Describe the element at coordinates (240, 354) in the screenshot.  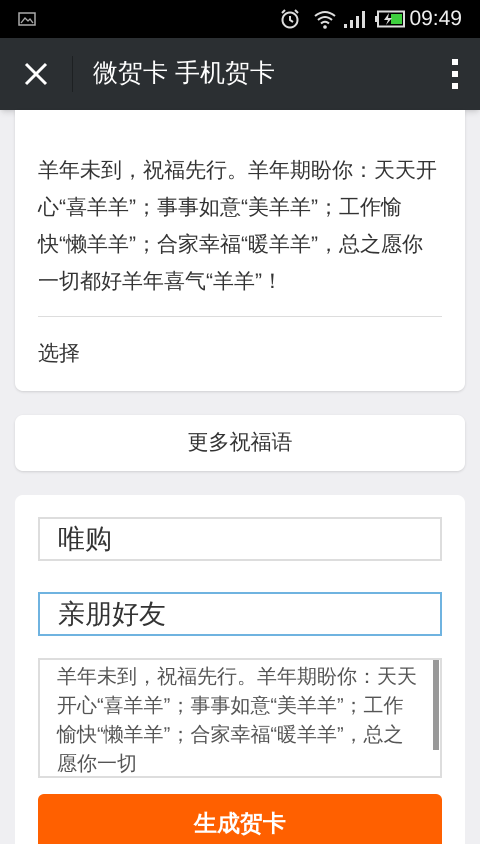
I see `select-button: 选择` at that location.